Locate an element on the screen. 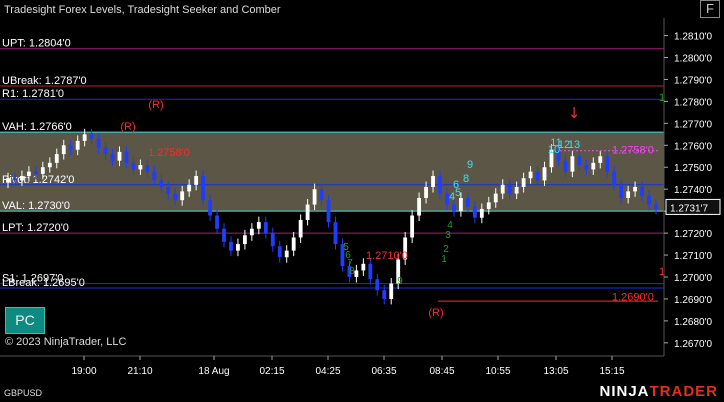 Image resolution: width=724 pixels, height=402 pixels. level-label-vah: VAH: 1.2766'0 is located at coordinates (37, 127).